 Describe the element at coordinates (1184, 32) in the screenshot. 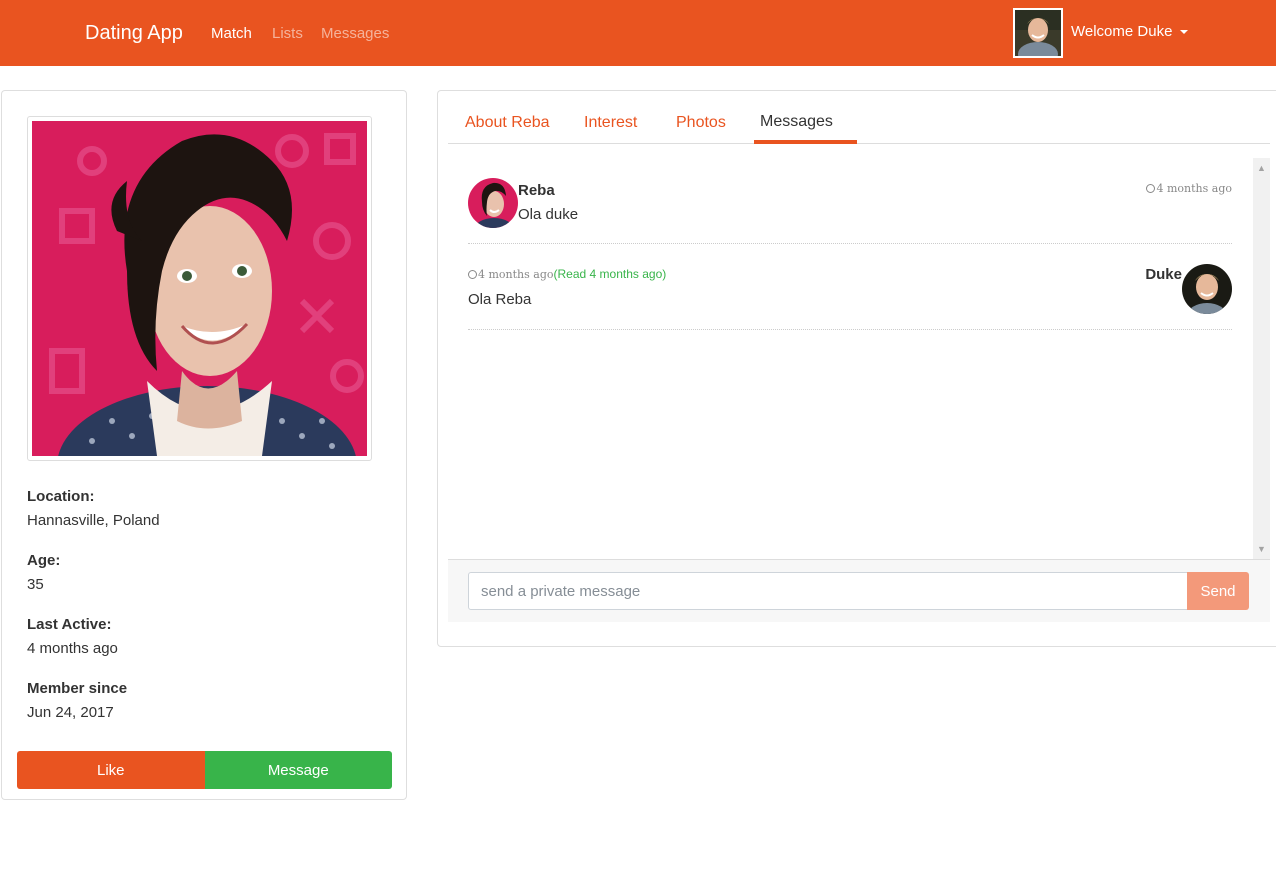

I see `caret-down-icon` at that location.